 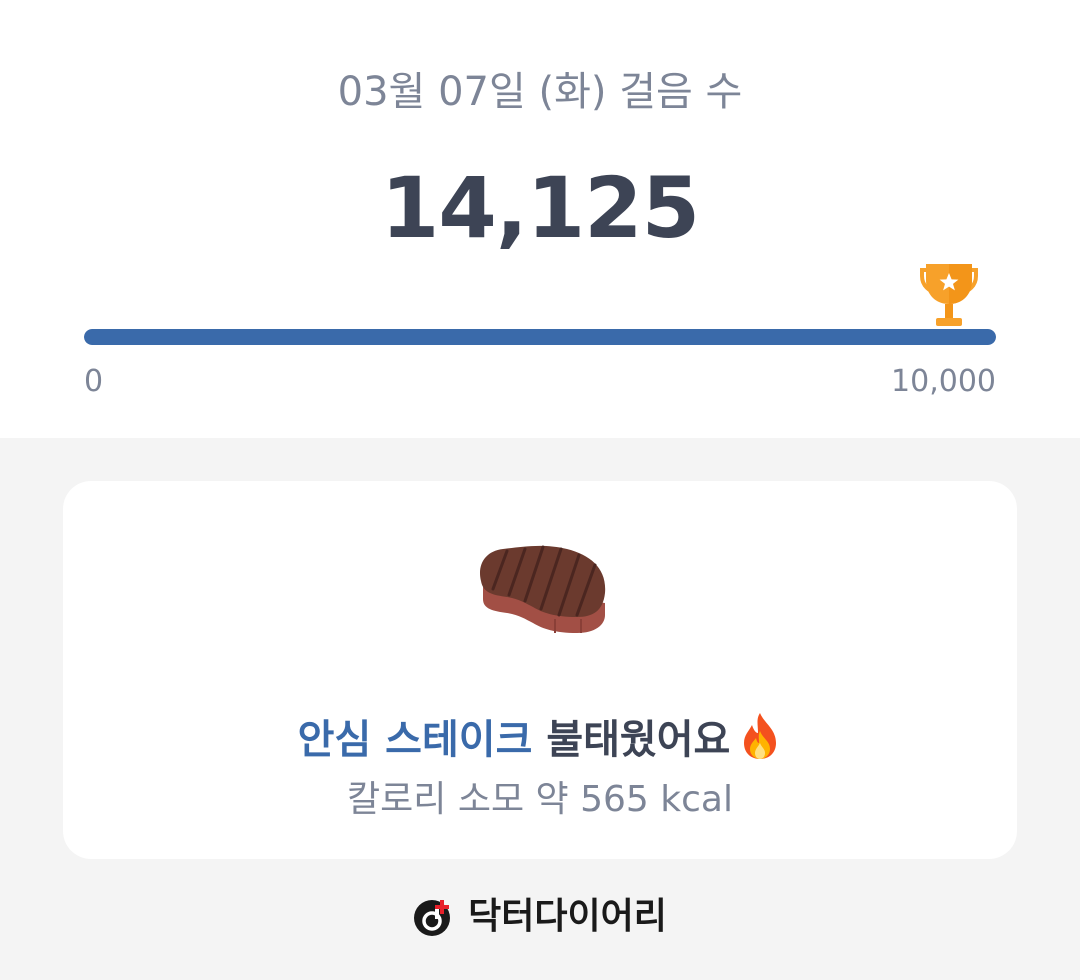 What do you see at coordinates (943, 381) in the screenshot?
I see `progress-scale-max: 10,000` at bounding box center [943, 381].